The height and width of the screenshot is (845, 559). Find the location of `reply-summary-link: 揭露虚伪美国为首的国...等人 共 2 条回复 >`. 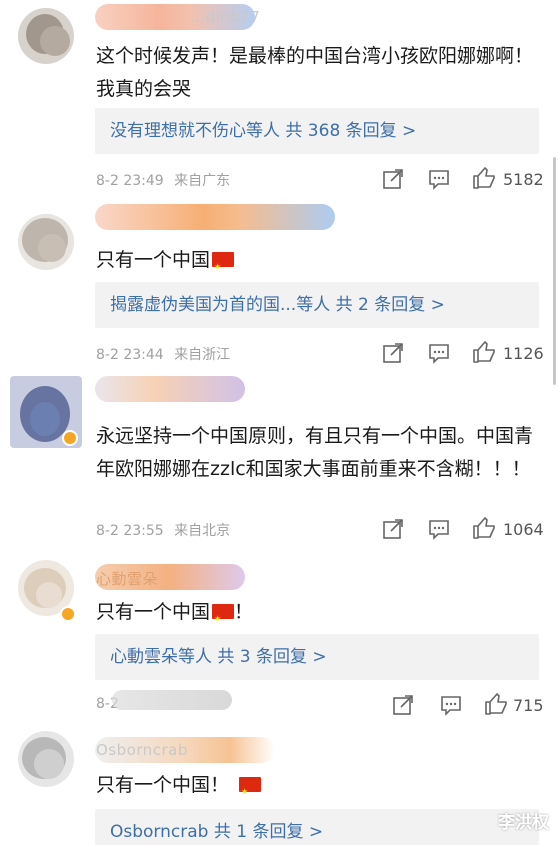

reply-summary-link: 揭露虚伪美国为首的国...等人 共 2 条回复 > is located at coordinates (317, 305).